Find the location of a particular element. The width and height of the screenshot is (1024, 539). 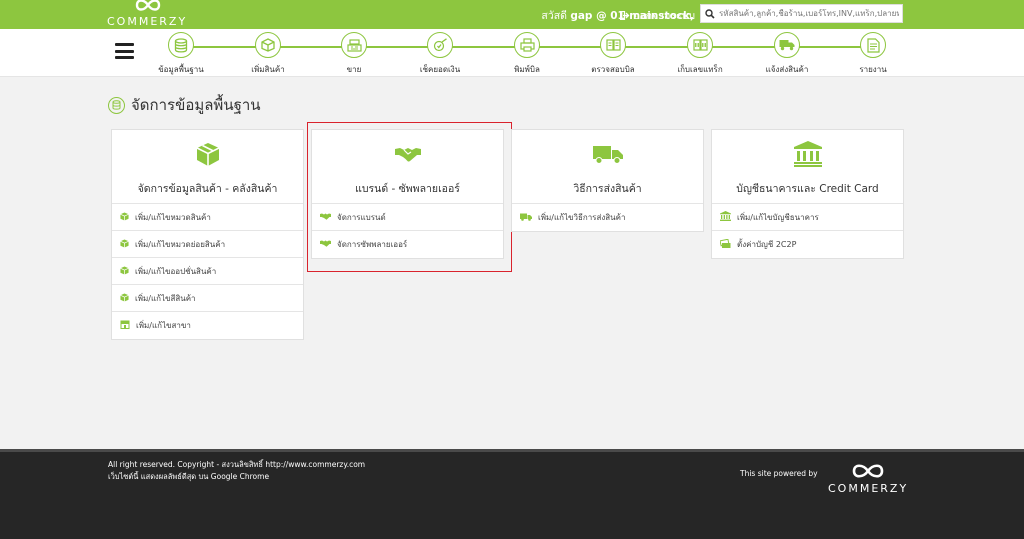

nav-item-tracking: เก็บเลขแทร็ก is located at coordinates (700, 54).